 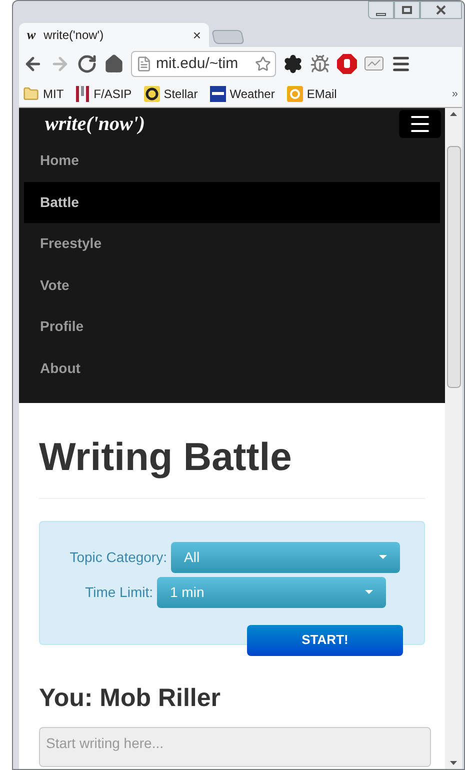 I want to click on bookmark: F/ASIP, so click(x=104, y=94).